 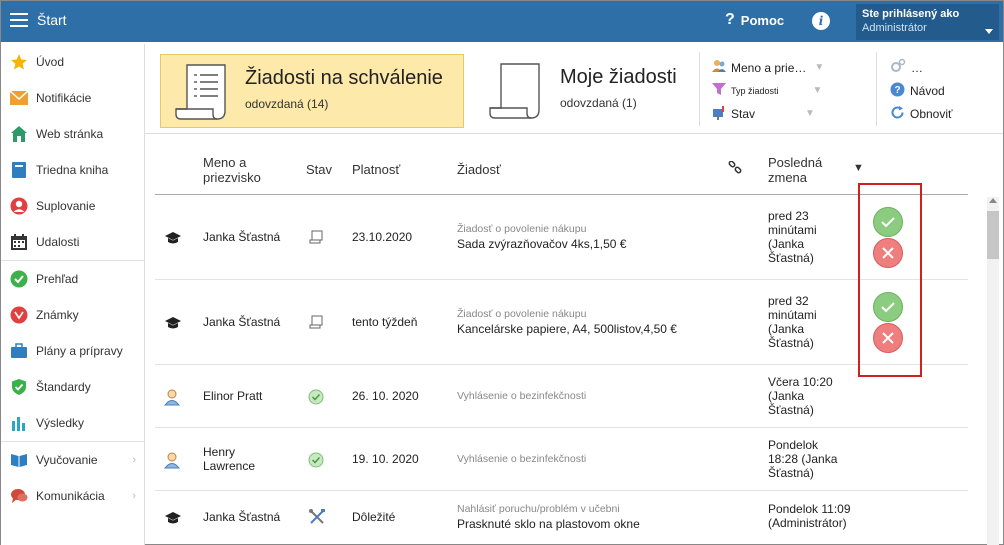 What do you see at coordinates (385, 459) in the screenshot?
I see `row-validity: 19. 10. 2020` at bounding box center [385, 459].